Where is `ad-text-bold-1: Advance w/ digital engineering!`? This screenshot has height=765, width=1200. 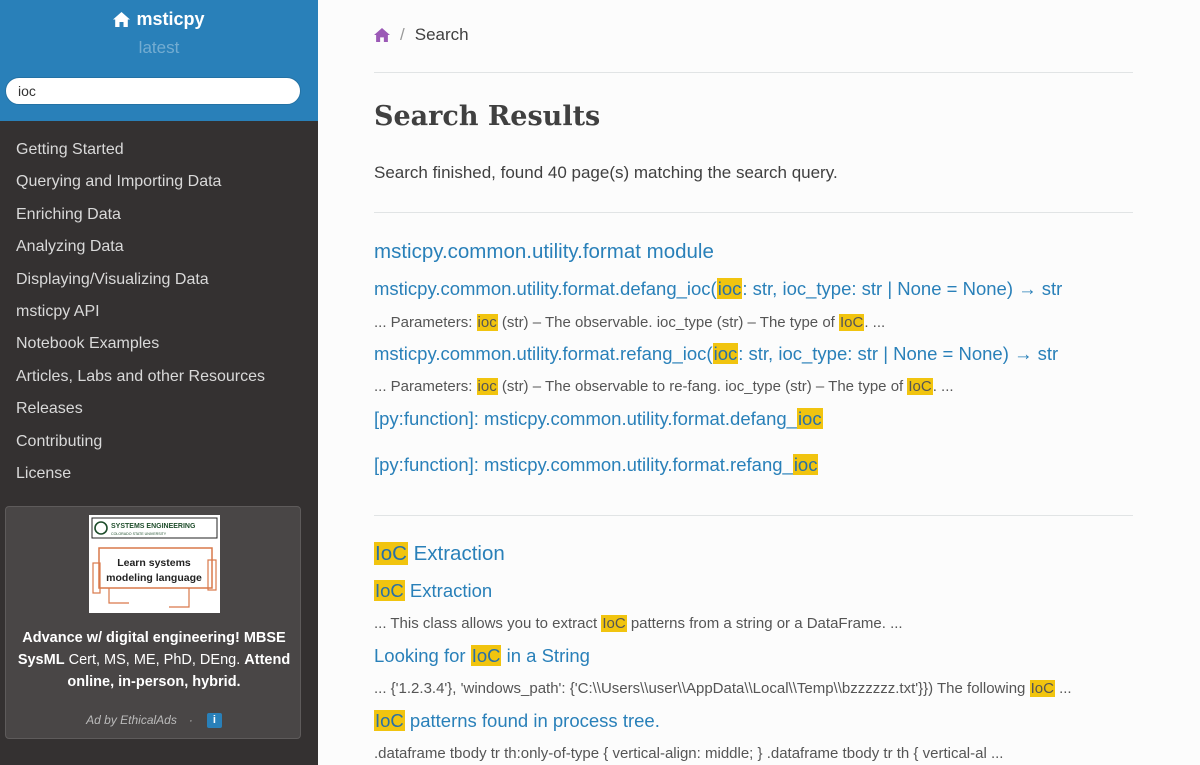
ad-text-bold-1: Advance w/ digital engineering! is located at coordinates (131, 638).